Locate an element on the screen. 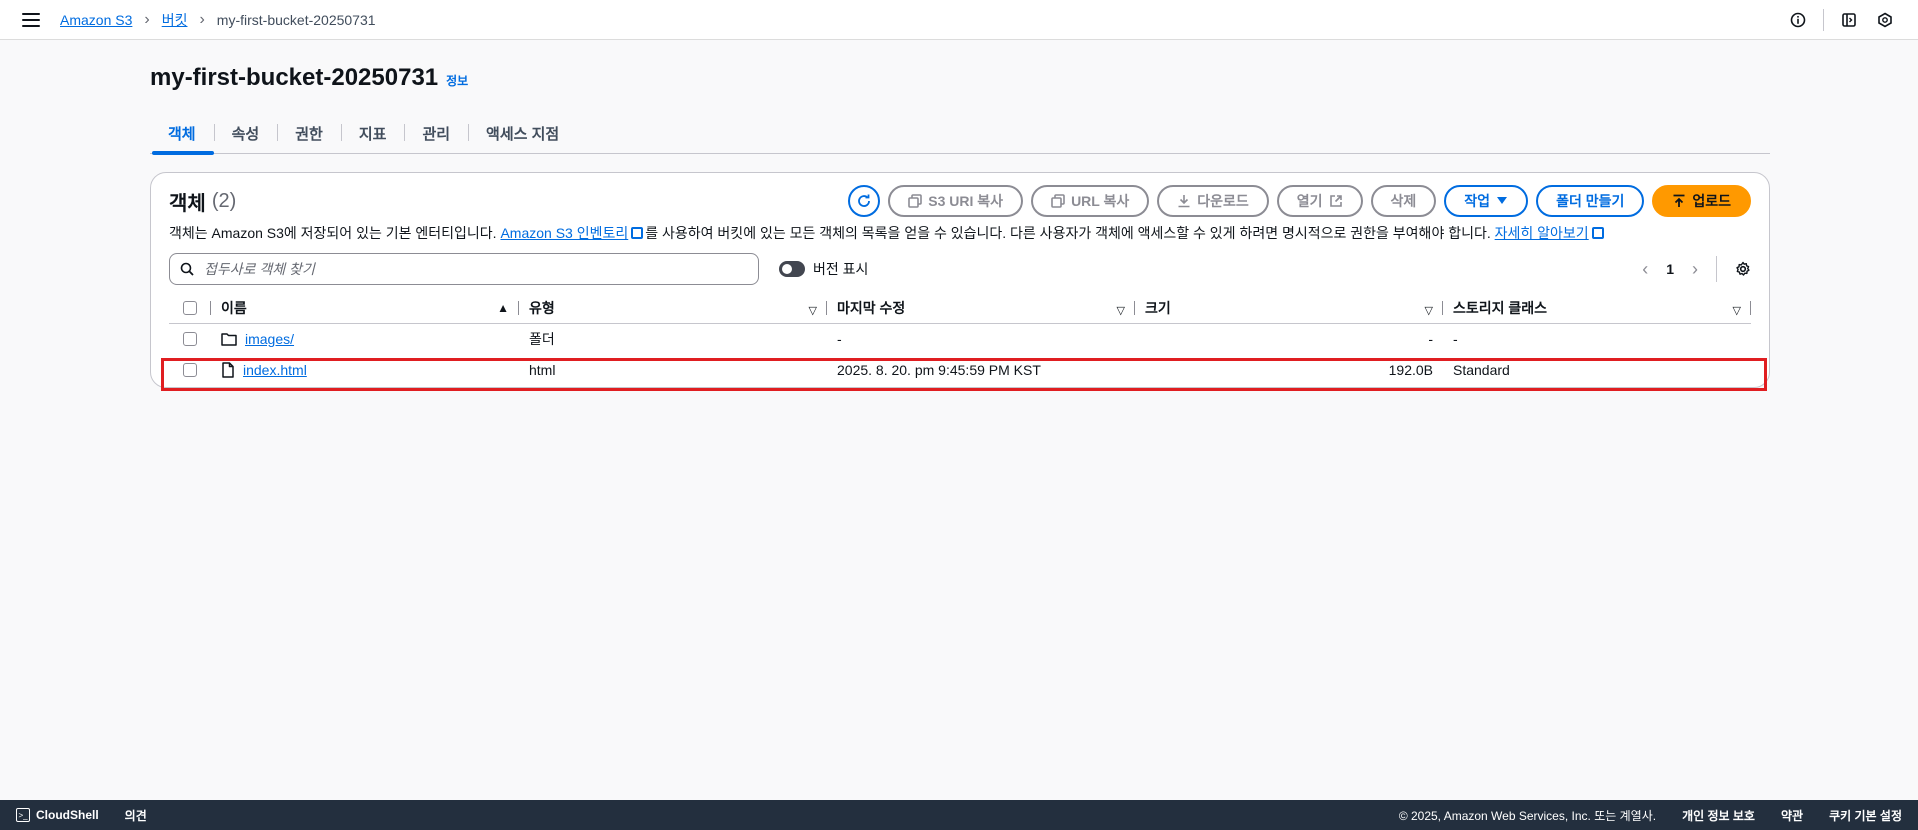 This screenshot has height=830, width=1918. toggle-switch is located at coordinates (792, 269).